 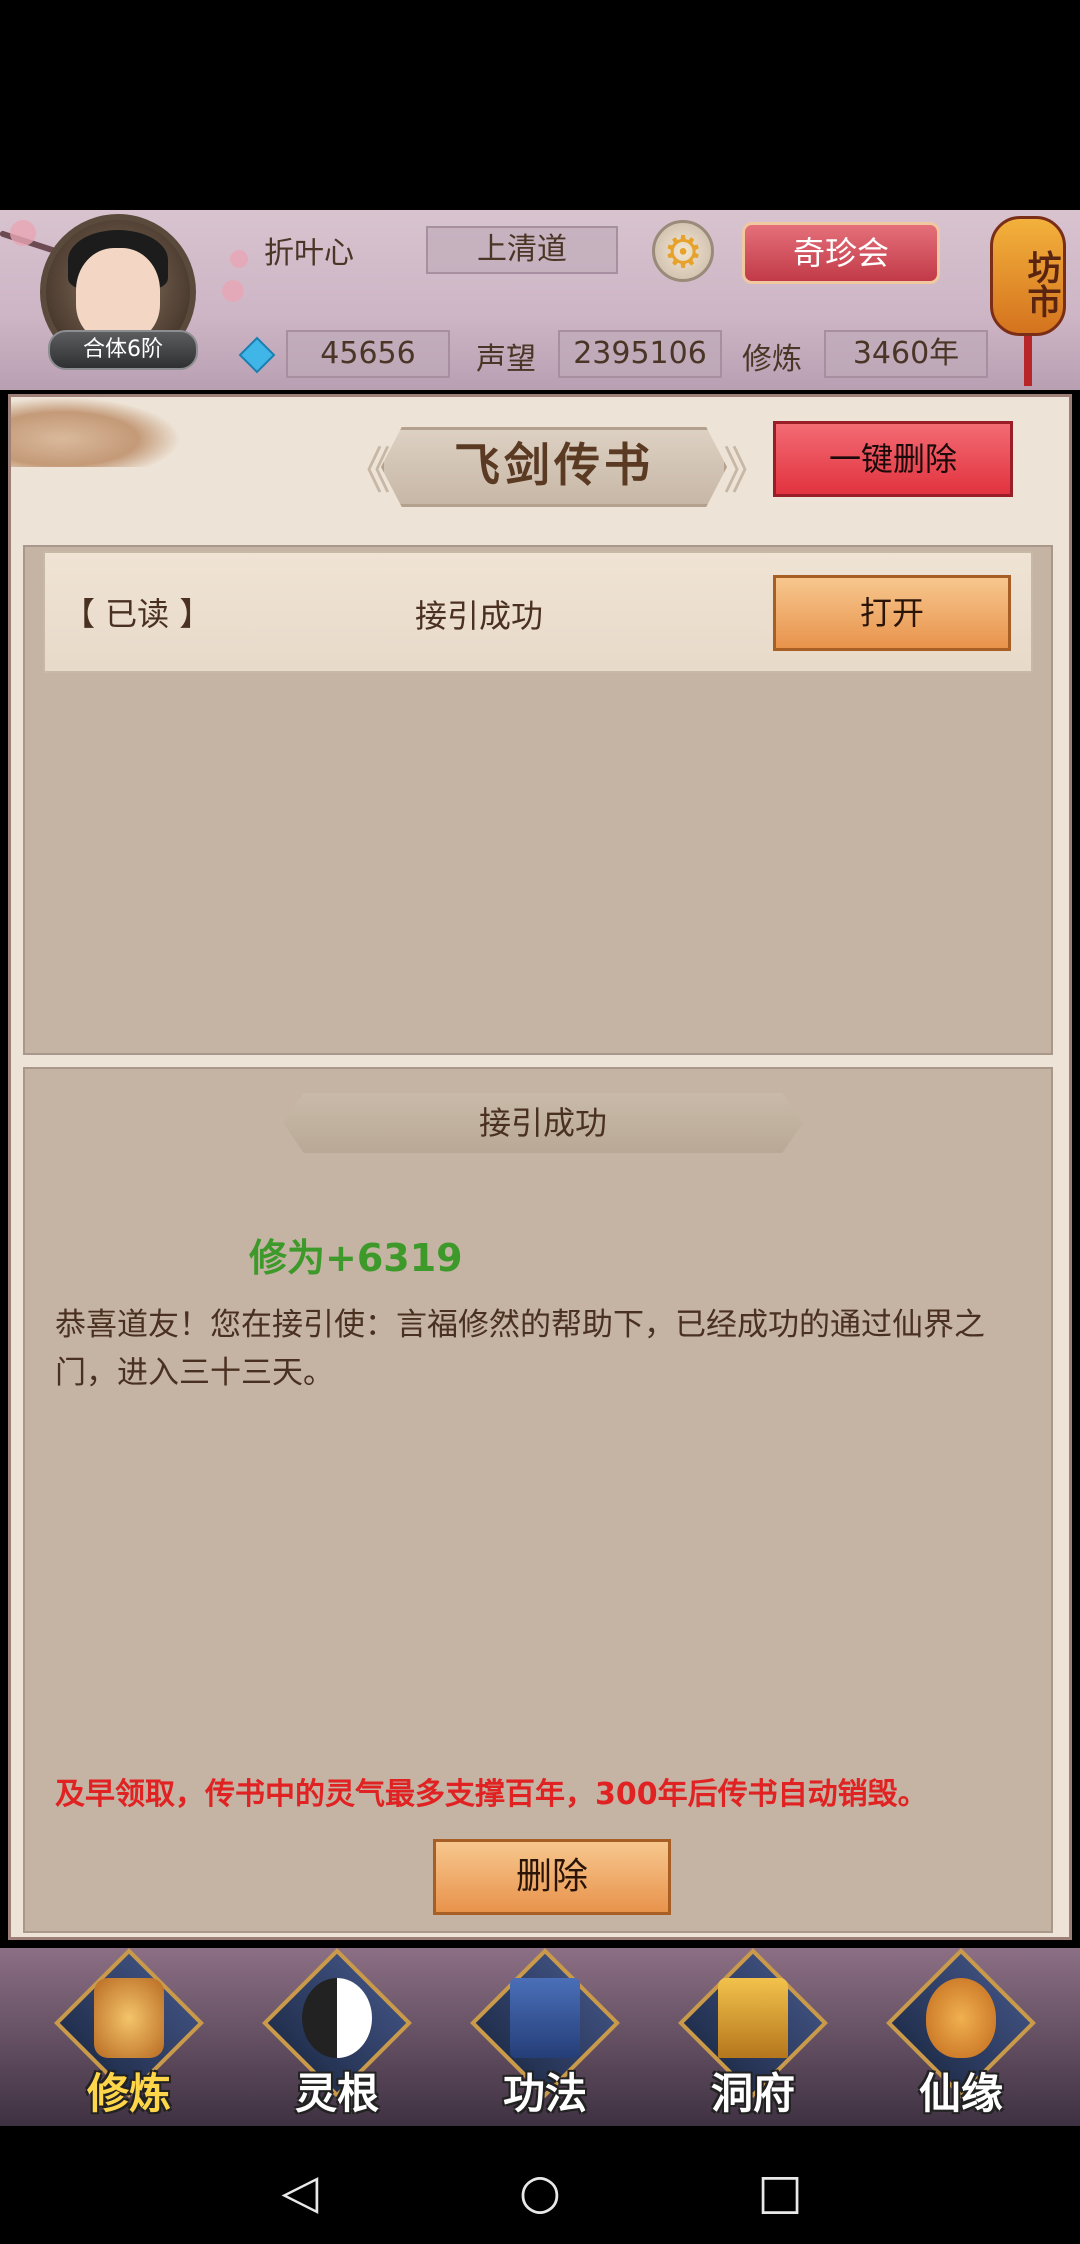 What do you see at coordinates (545, 2018) in the screenshot?
I see `technique-book-icon` at bounding box center [545, 2018].